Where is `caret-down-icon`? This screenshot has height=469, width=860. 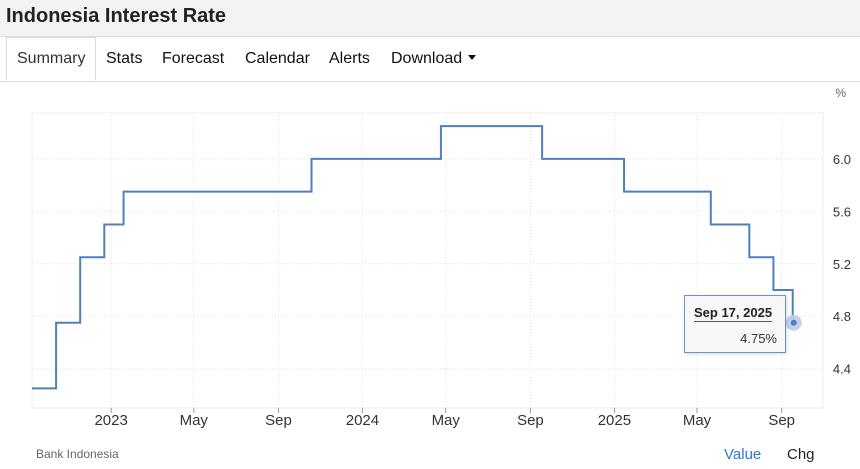
caret-down-icon is located at coordinates (472, 58).